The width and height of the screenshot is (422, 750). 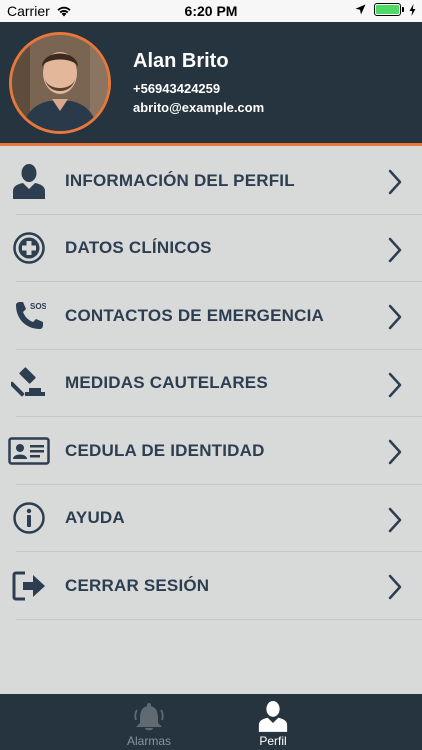 What do you see at coordinates (166, 383) in the screenshot?
I see `menu-item-label: MEDIDAS CAUTELARES` at bounding box center [166, 383].